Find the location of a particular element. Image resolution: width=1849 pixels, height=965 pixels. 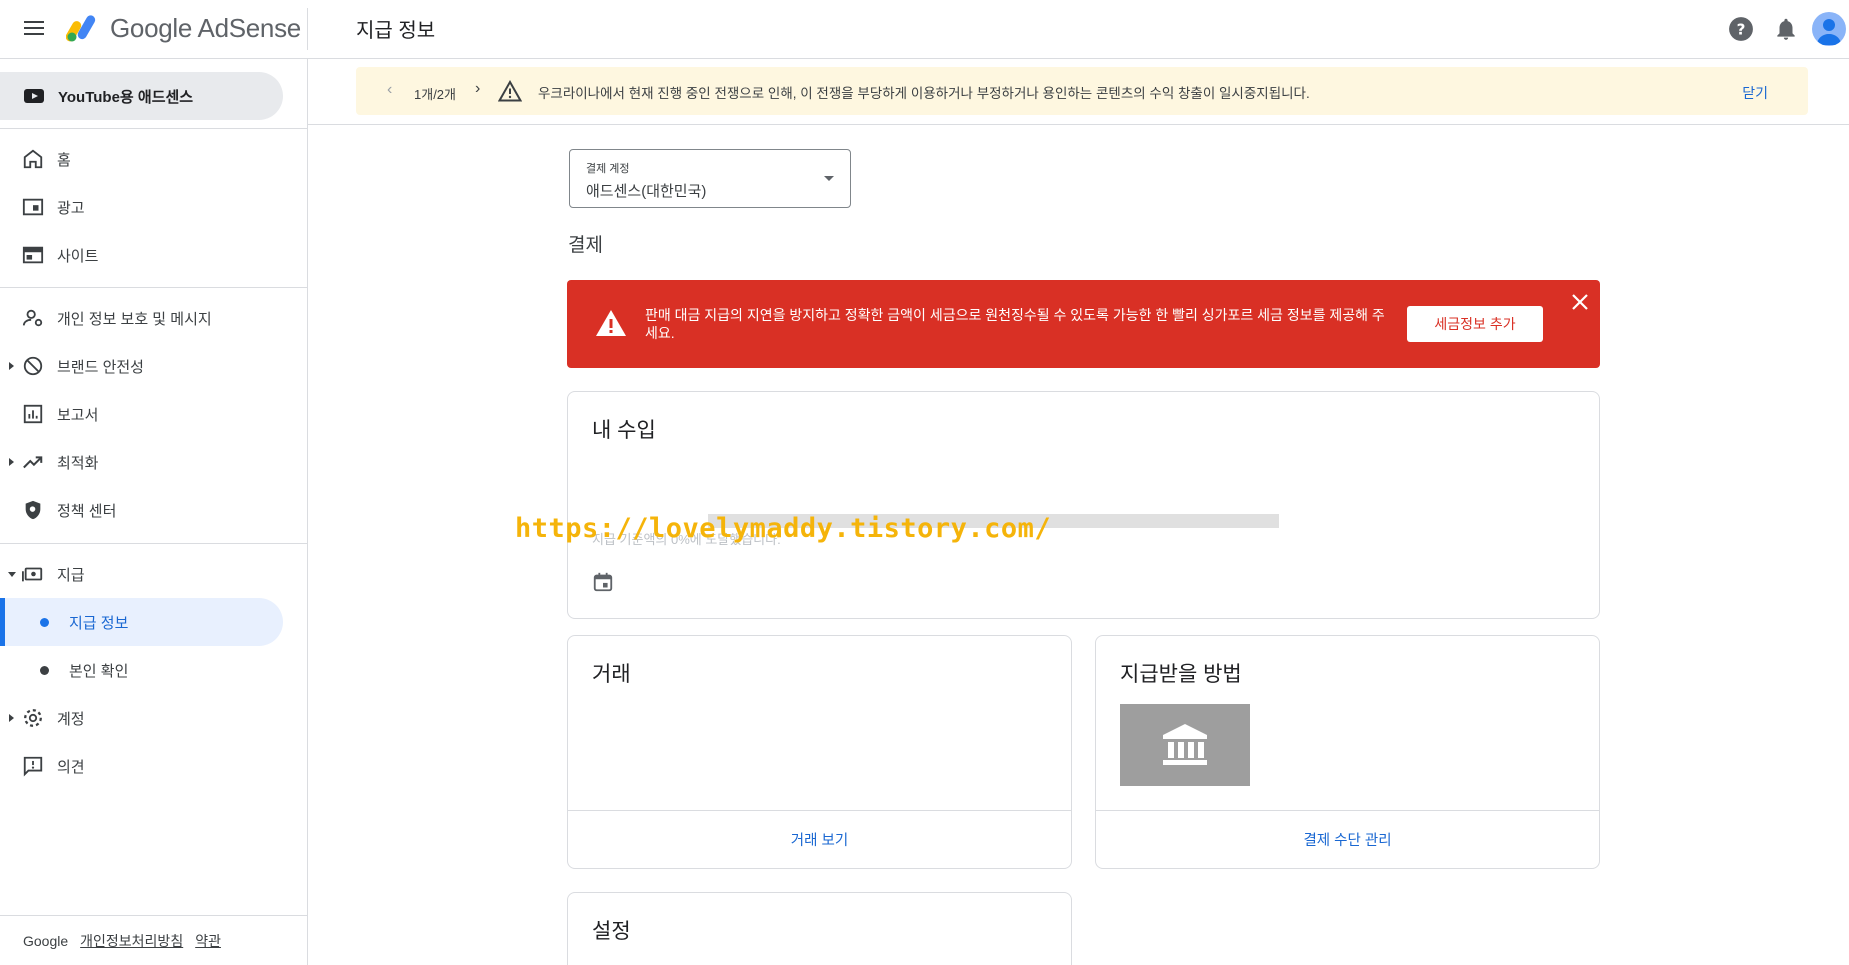

card-title: 지급받을 방법 is located at coordinates (1181, 674).